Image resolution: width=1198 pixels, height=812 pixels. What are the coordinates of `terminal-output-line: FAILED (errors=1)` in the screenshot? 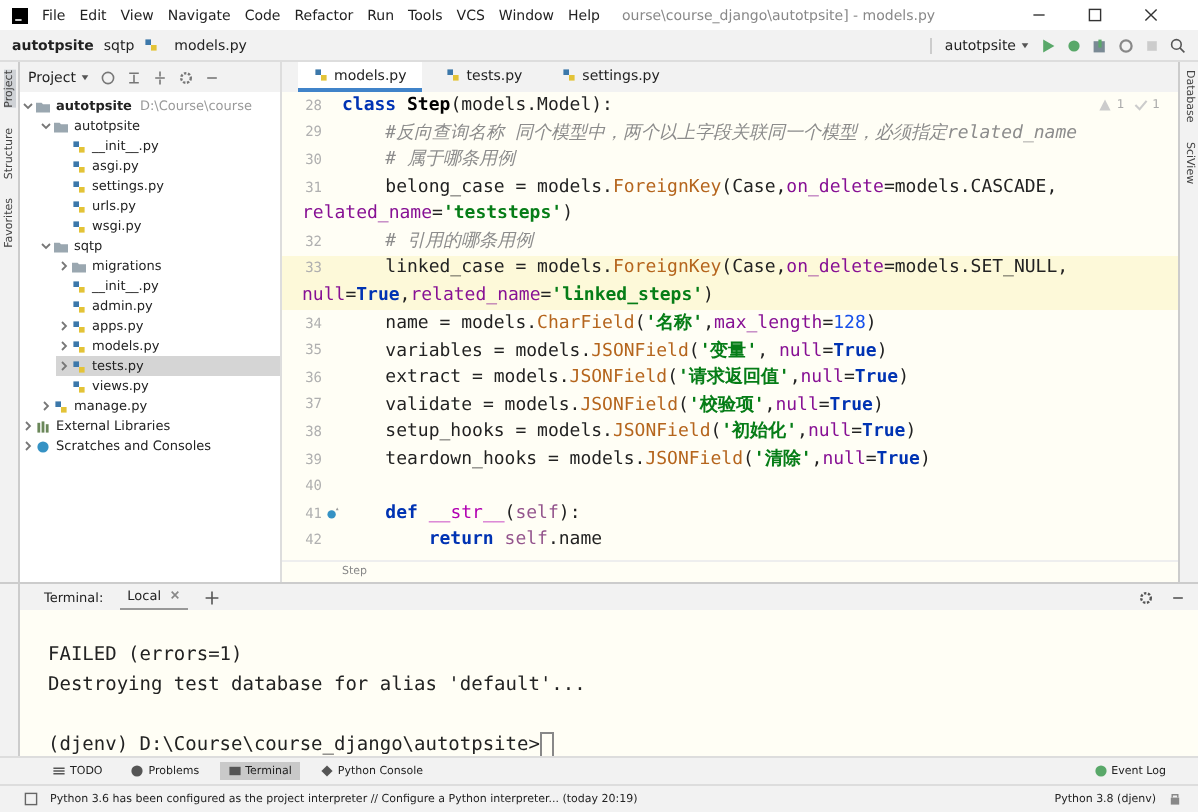 It's located at (145, 655).